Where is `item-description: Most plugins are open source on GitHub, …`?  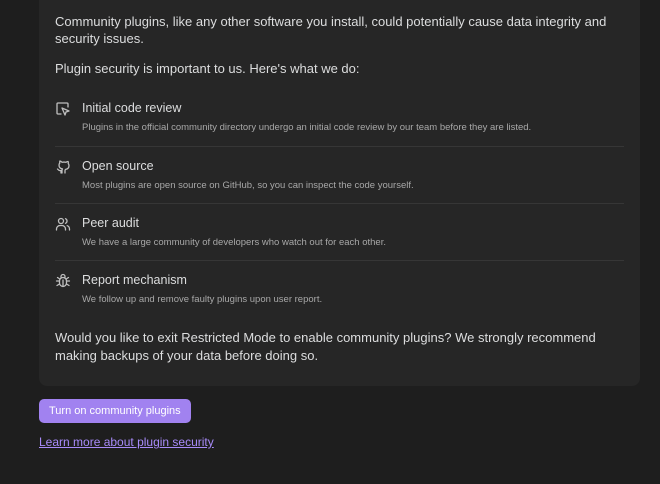
item-description: Most plugins are open source on GitHub, … is located at coordinates (248, 185).